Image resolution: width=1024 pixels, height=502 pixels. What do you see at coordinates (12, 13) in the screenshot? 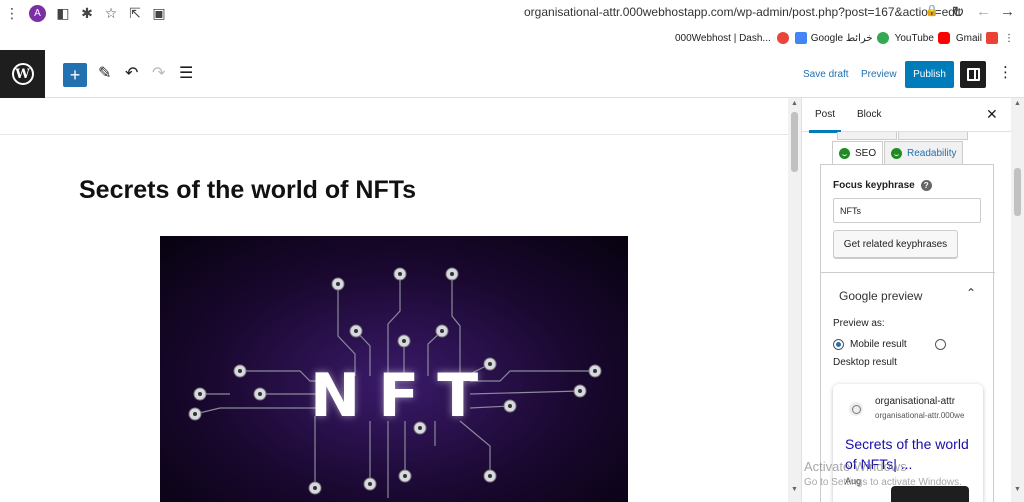
I see `kebab-menu-icon: ⋮` at bounding box center [12, 13].